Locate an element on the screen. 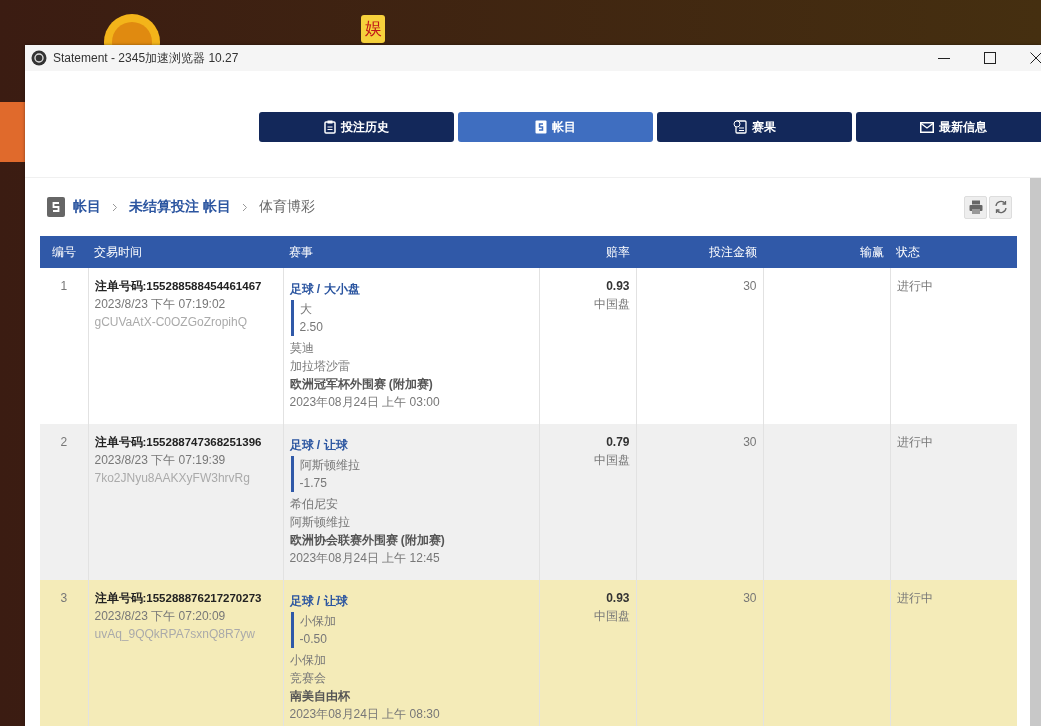 Image resolution: width=1041 pixels, height=726 pixels. envelope-icon is located at coordinates (927, 127).